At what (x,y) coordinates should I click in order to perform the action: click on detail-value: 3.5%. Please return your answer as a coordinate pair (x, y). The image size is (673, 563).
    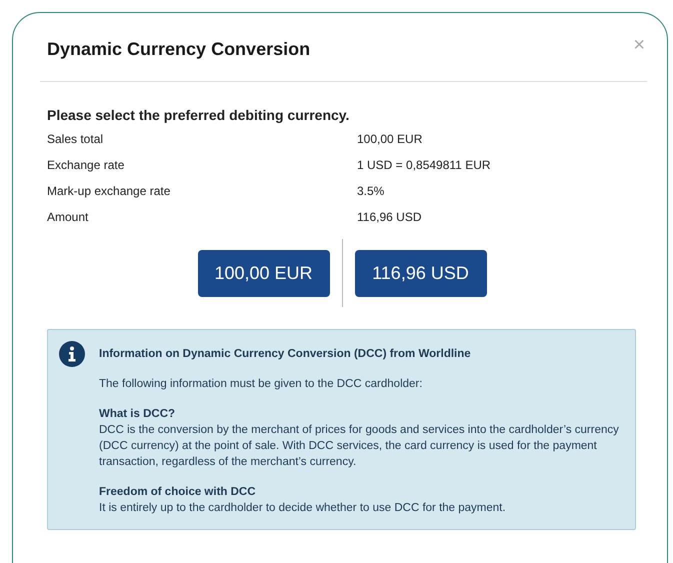
    Looking at the image, I should click on (371, 191).